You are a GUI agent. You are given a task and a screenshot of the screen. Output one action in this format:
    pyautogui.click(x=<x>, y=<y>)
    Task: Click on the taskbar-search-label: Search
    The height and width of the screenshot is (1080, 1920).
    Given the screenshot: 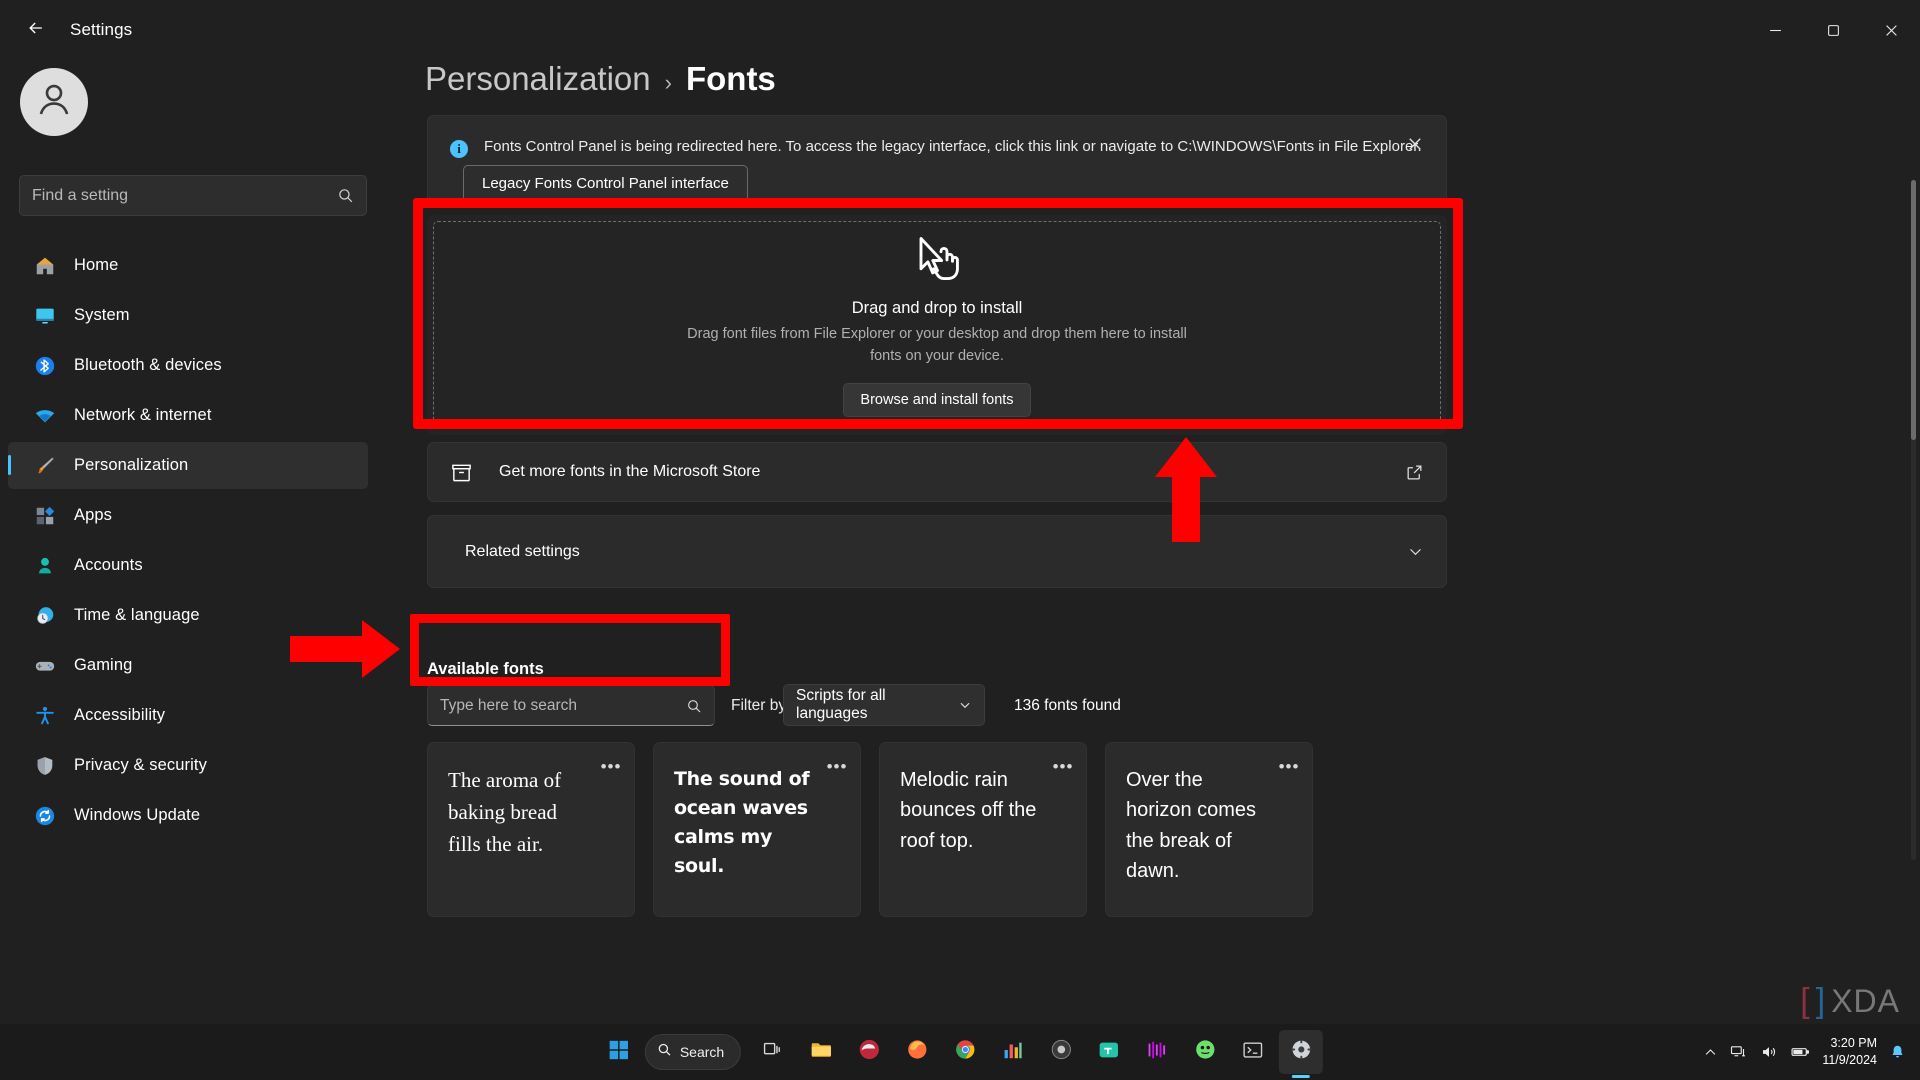 What is the action you would take?
    pyautogui.click(x=702, y=1052)
    